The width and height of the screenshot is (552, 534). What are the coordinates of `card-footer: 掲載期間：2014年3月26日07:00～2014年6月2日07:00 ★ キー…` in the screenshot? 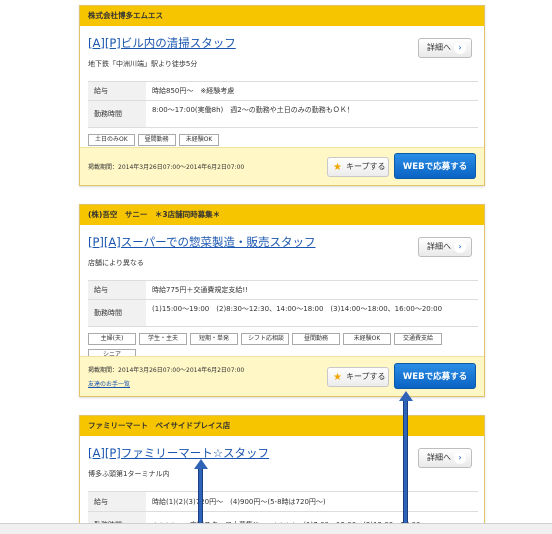 It's located at (282, 166).